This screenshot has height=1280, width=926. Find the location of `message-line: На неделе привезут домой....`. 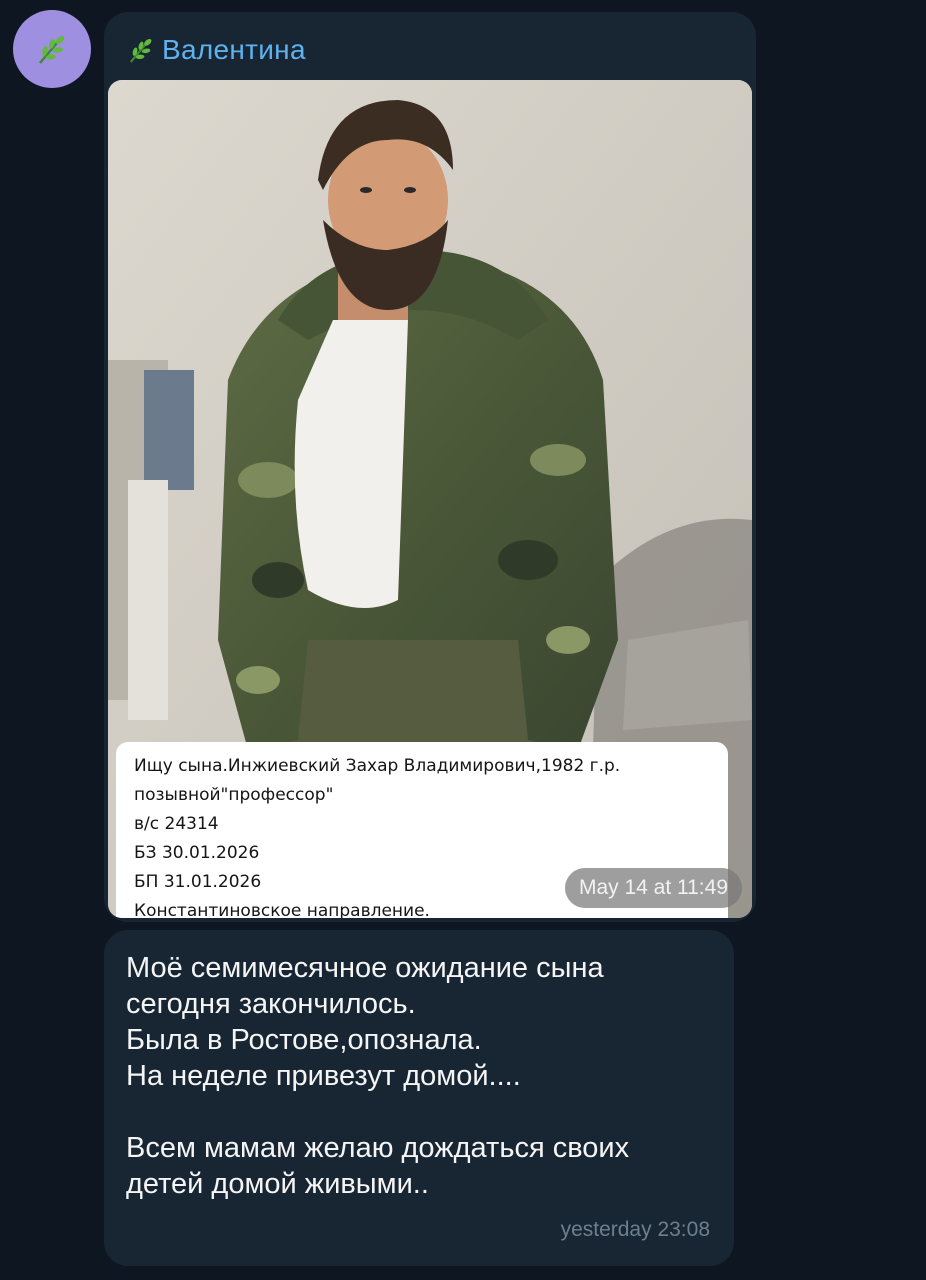

message-line: На неделе привезут домой.... is located at coordinates (323, 1076).